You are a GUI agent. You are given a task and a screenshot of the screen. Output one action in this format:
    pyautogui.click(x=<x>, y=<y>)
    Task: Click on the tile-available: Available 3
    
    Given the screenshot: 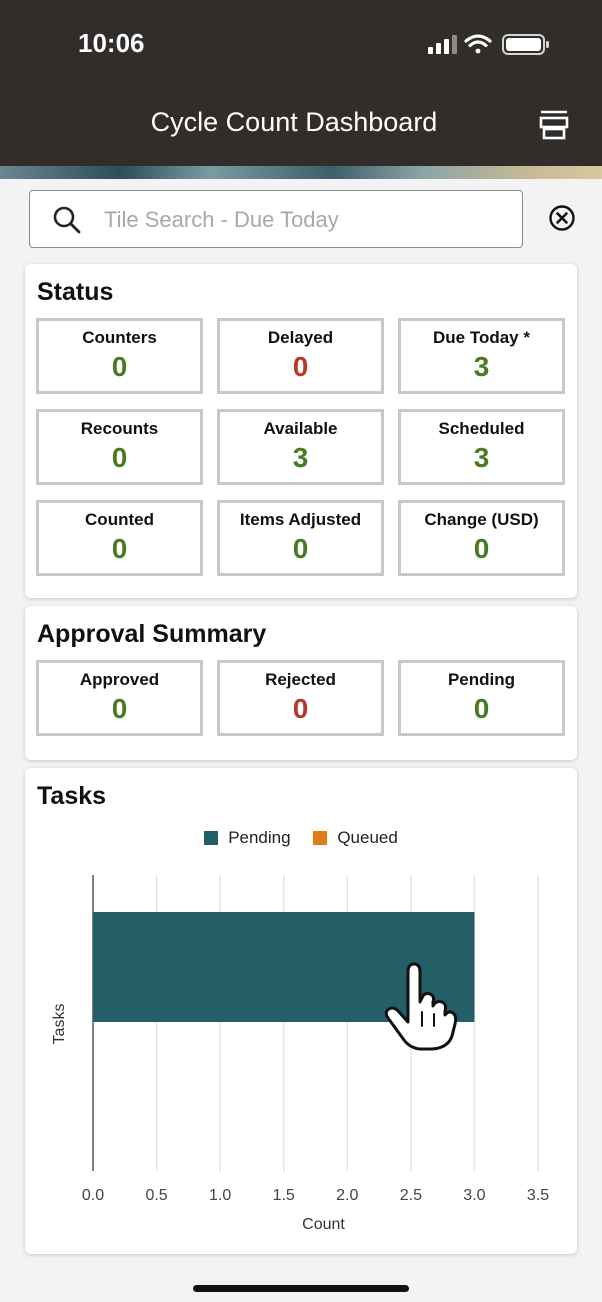 What is the action you would take?
    pyautogui.click(x=300, y=447)
    